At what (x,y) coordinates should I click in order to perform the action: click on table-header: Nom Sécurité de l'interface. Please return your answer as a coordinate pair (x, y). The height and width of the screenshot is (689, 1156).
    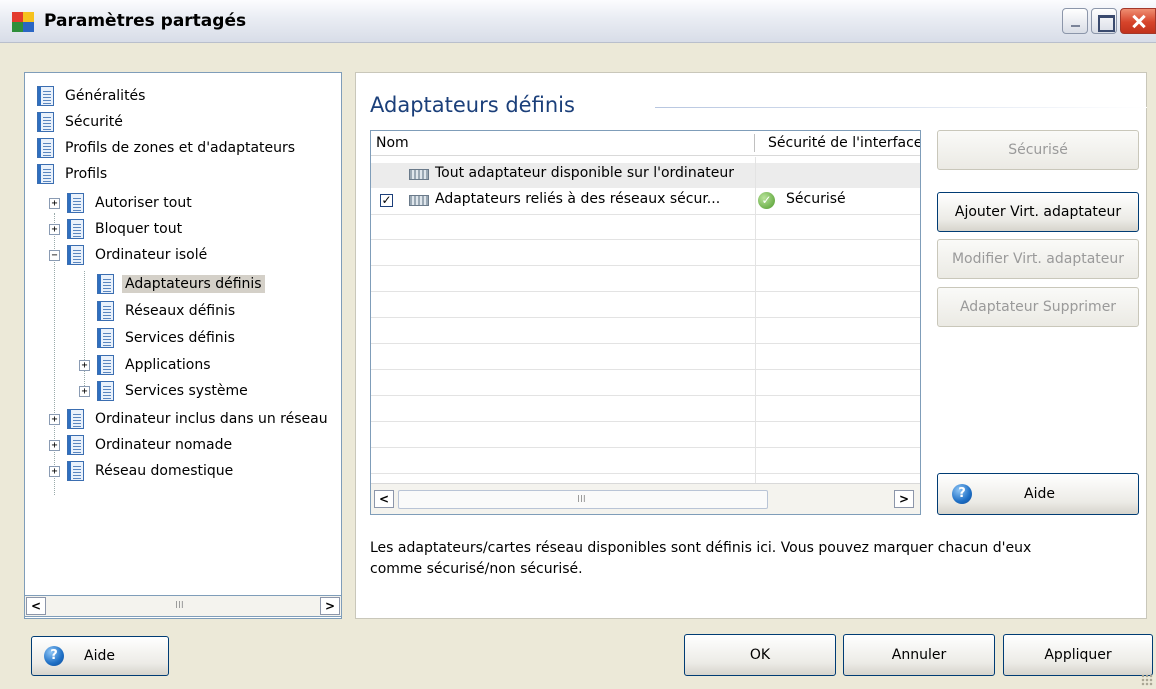
    Looking at the image, I should click on (645, 143).